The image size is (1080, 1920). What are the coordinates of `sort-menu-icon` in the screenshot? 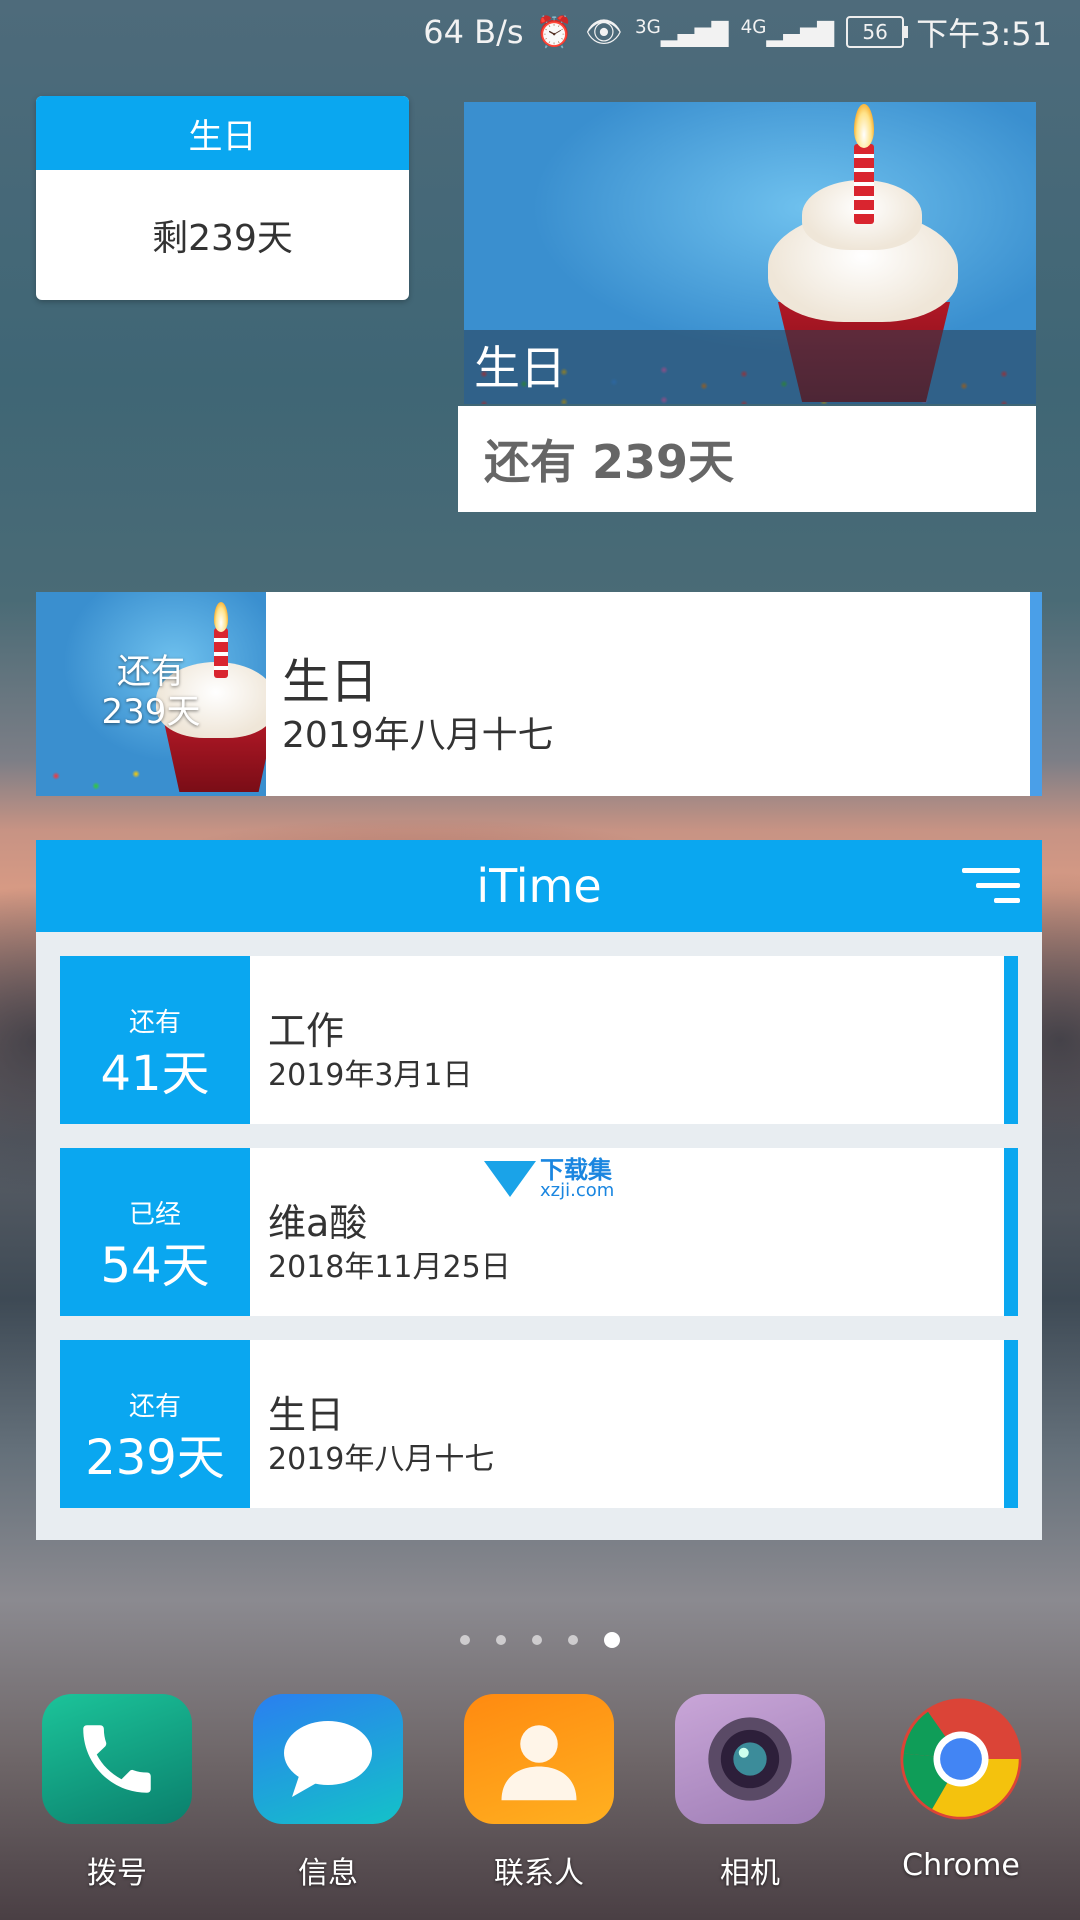 It's located at (991, 886).